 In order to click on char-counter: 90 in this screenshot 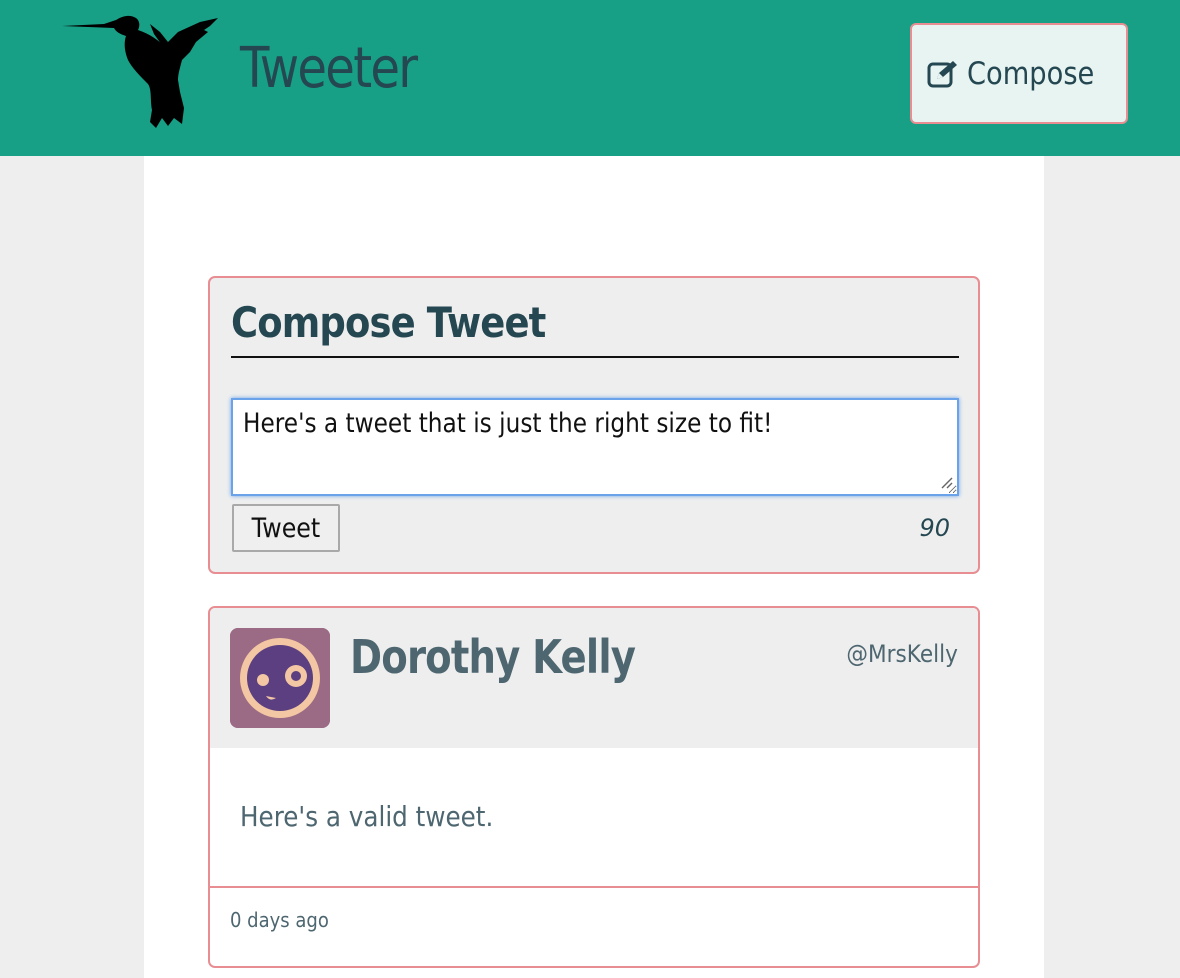, I will do `click(934, 528)`.